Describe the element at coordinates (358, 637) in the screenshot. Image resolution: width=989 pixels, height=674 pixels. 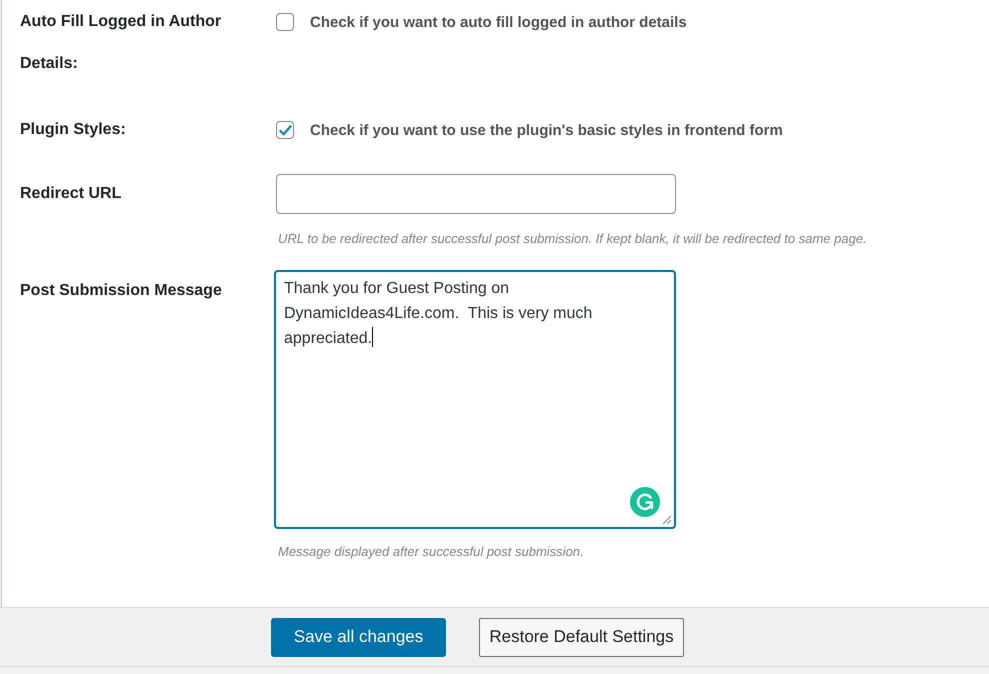
I see `save-button: Save all changes` at that location.